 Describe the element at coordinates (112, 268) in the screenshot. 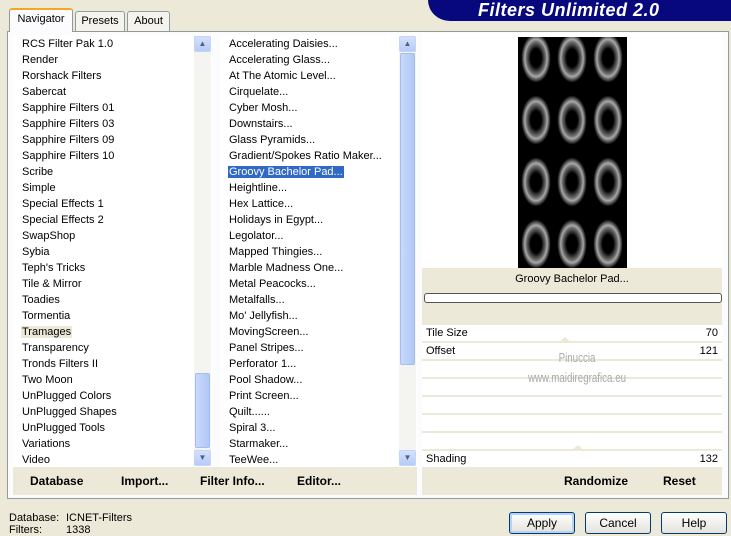

I see `list-item: Teph's Tricks` at that location.